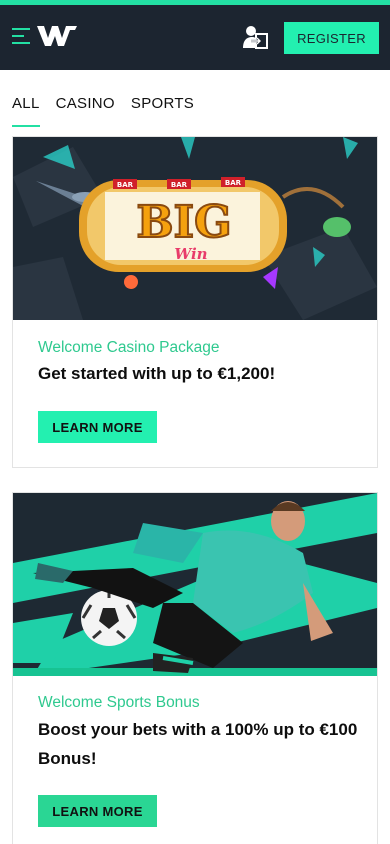 This screenshot has width=390, height=844. What do you see at coordinates (183, 222) in the screenshot?
I see `big-win-logo-text: BIG` at bounding box center [183, 222].